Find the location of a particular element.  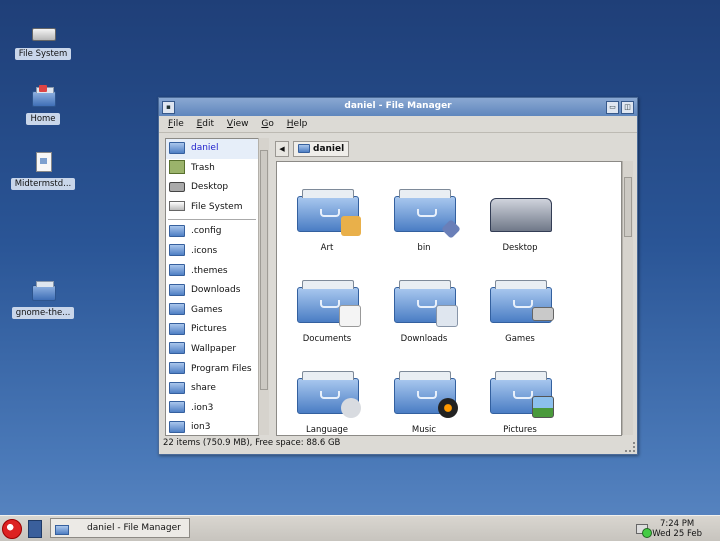

folder-language-icon is located at coordinates (329, 394).